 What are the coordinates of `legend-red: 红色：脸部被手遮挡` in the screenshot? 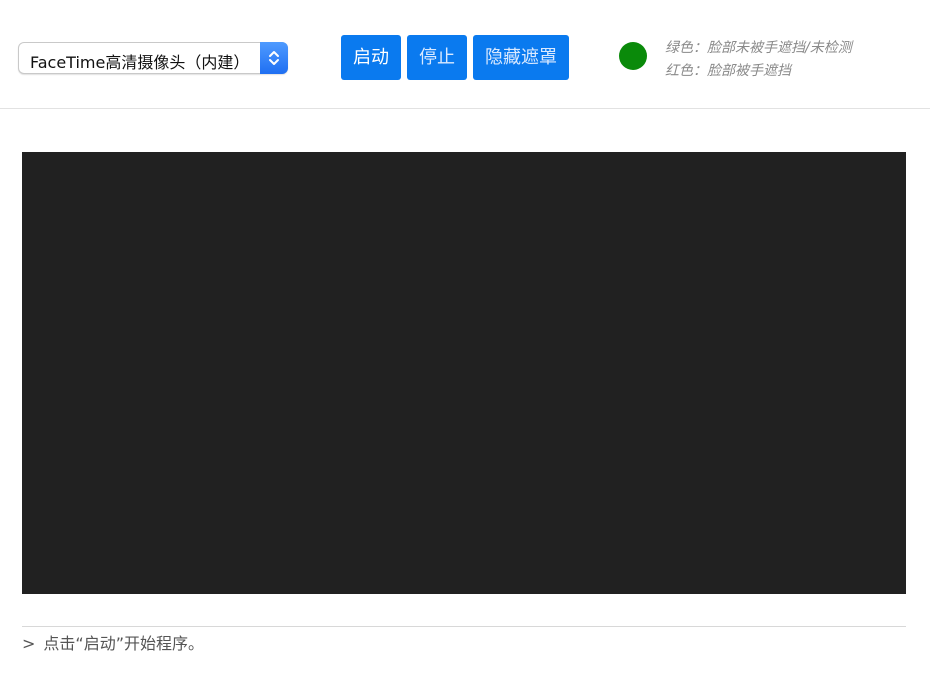 It's located at (728, 71).